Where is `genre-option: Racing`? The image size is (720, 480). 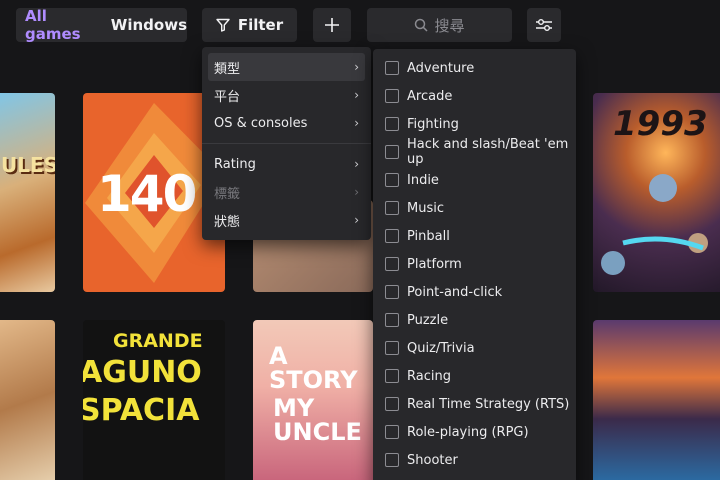 genre-option: Racing is located at coordinates (474, 376).